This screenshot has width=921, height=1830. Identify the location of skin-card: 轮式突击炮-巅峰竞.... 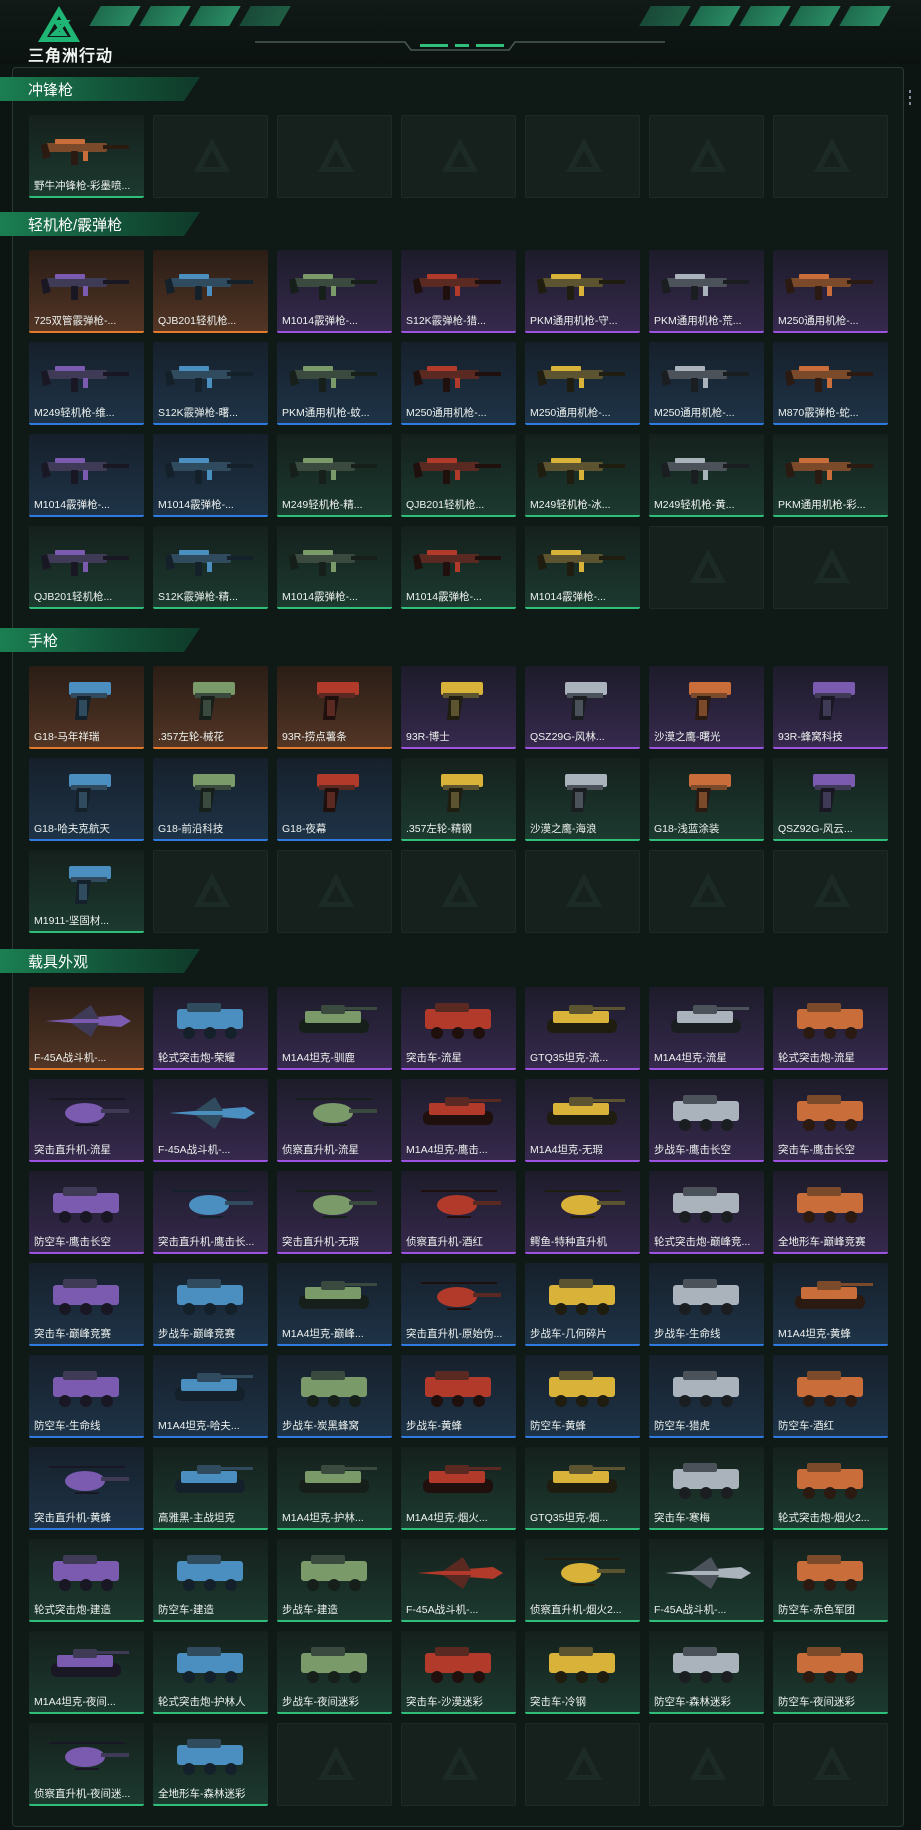
(706, 1212).